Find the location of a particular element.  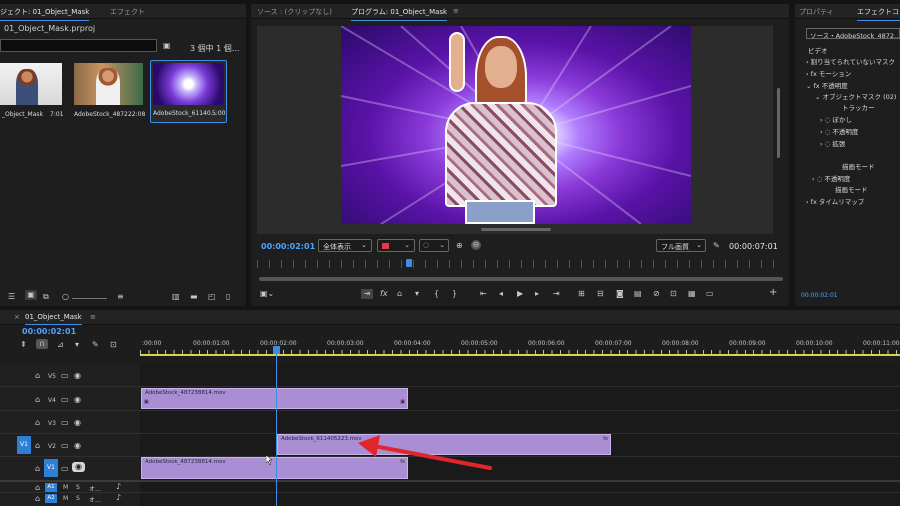

video-h-scroll is located at coordinates (516, 229).